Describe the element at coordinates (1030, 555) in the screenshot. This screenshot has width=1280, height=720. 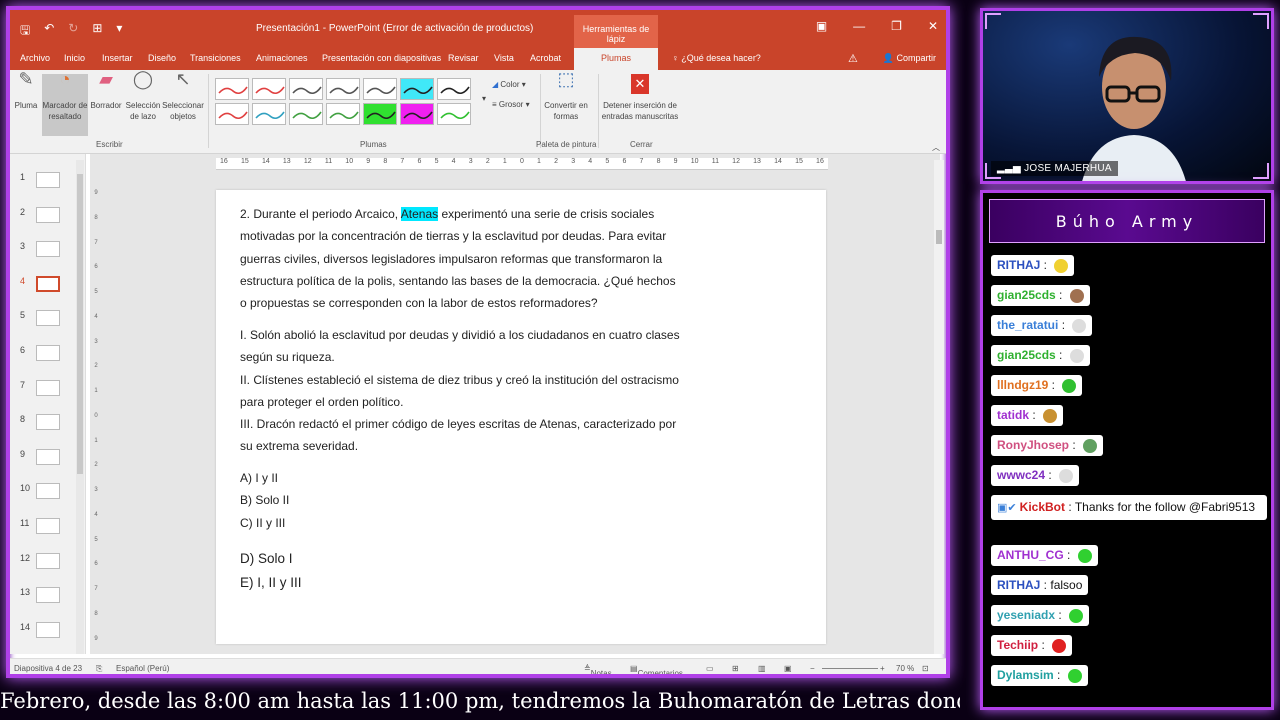
I see `chat-username: ANTHU_CG` at that location.